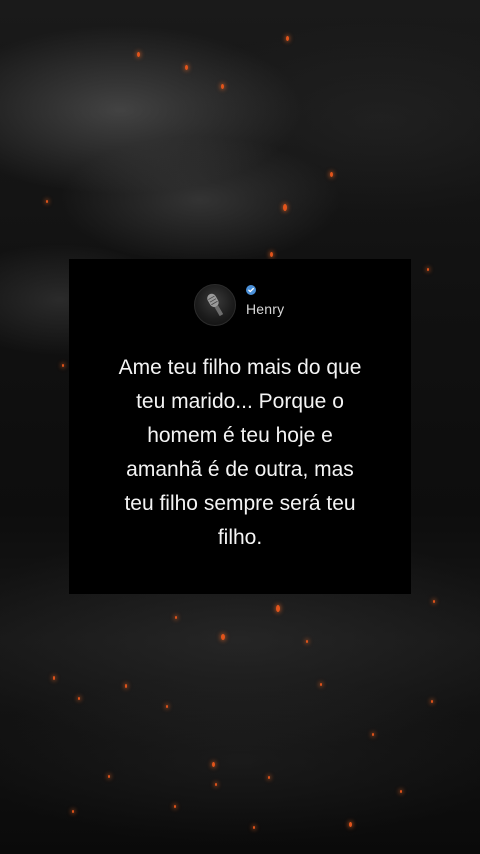 The width and height of the screenshot is (480, 854). What do you see at coordinates (251, 290) in the screenshot?
I see `verified-badge-icon` at bounding box center [251, 290].